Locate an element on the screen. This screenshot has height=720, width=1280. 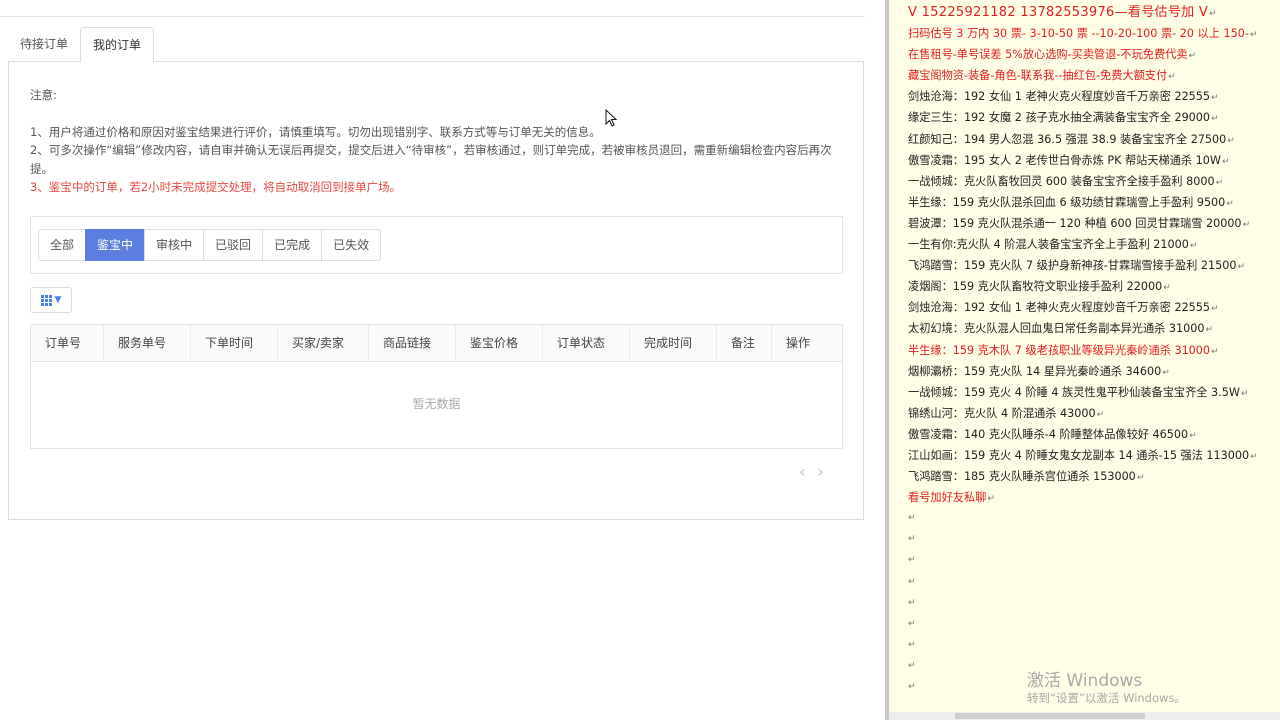
doc-line: 碧波潭：159 克火队混杀通一 120 种植 600 回灵甘霖瑞雪 20000↵ is located at coordinates (1092, 223).